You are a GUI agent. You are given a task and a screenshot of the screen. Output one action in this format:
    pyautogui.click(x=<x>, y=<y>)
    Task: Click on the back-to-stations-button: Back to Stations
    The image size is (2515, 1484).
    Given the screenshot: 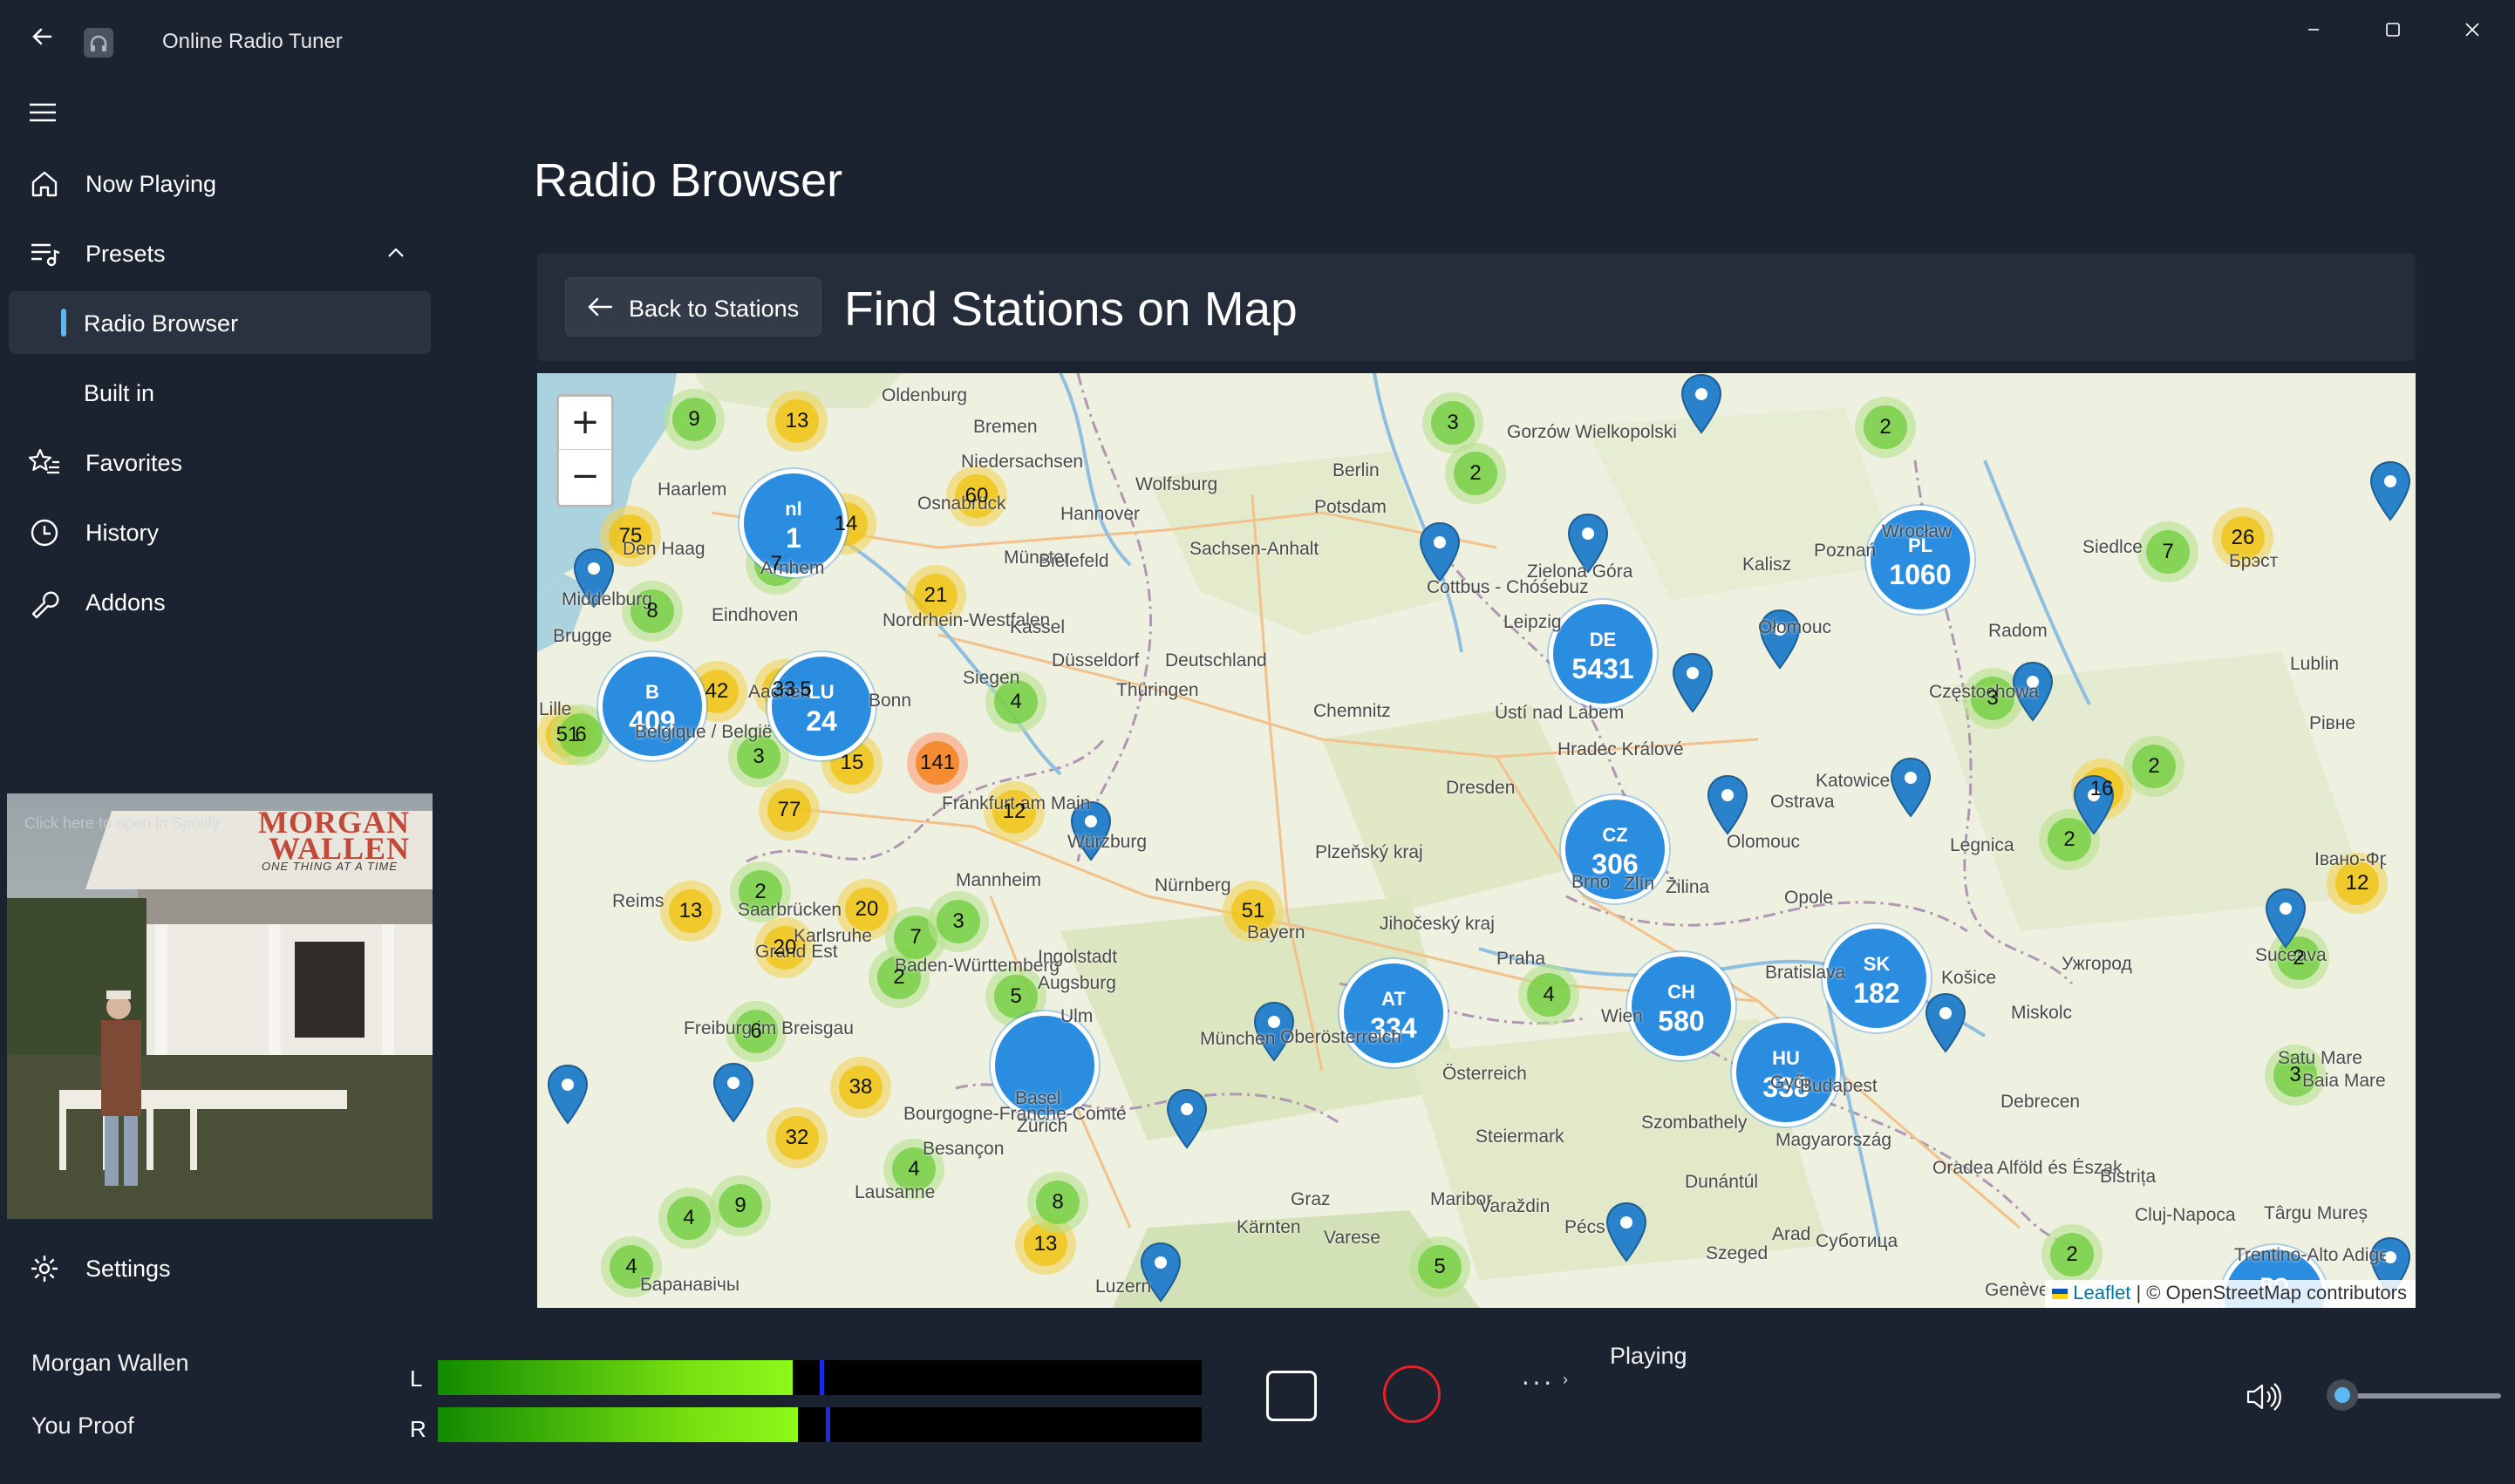 What is the action you would take?
    pyautogui.click(x=693, y=307)
    